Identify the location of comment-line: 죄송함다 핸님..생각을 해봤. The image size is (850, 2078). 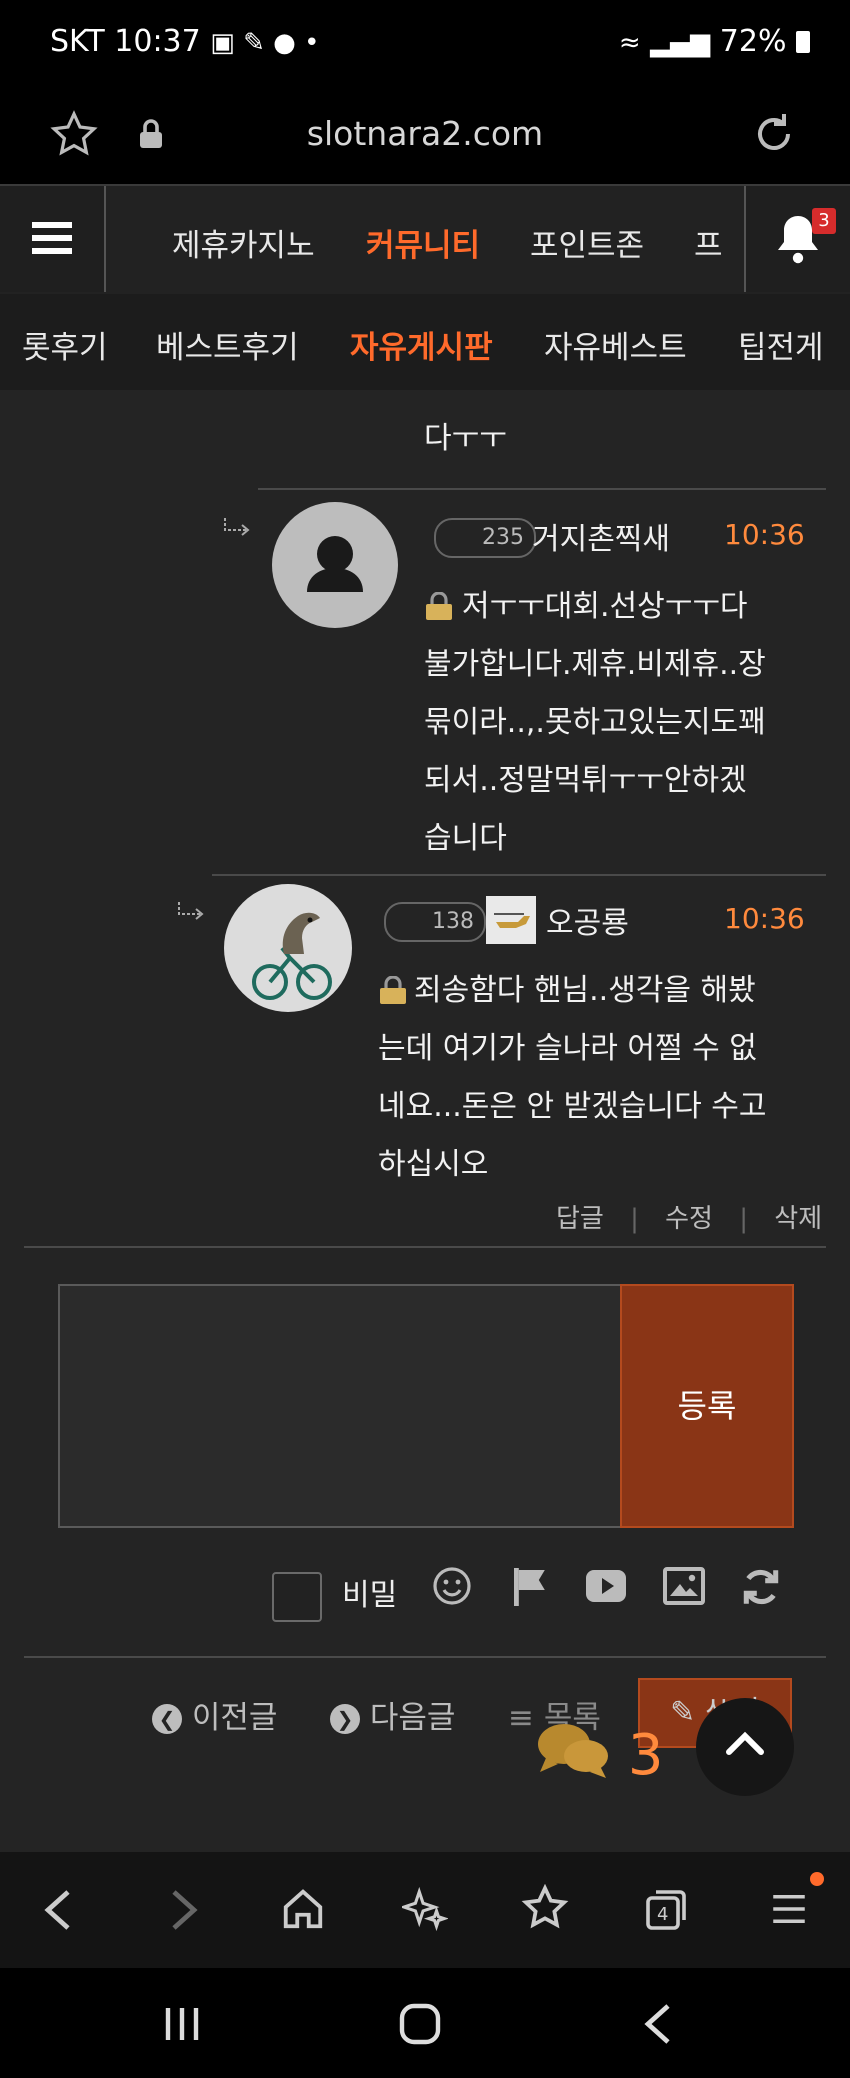
(585, 990).